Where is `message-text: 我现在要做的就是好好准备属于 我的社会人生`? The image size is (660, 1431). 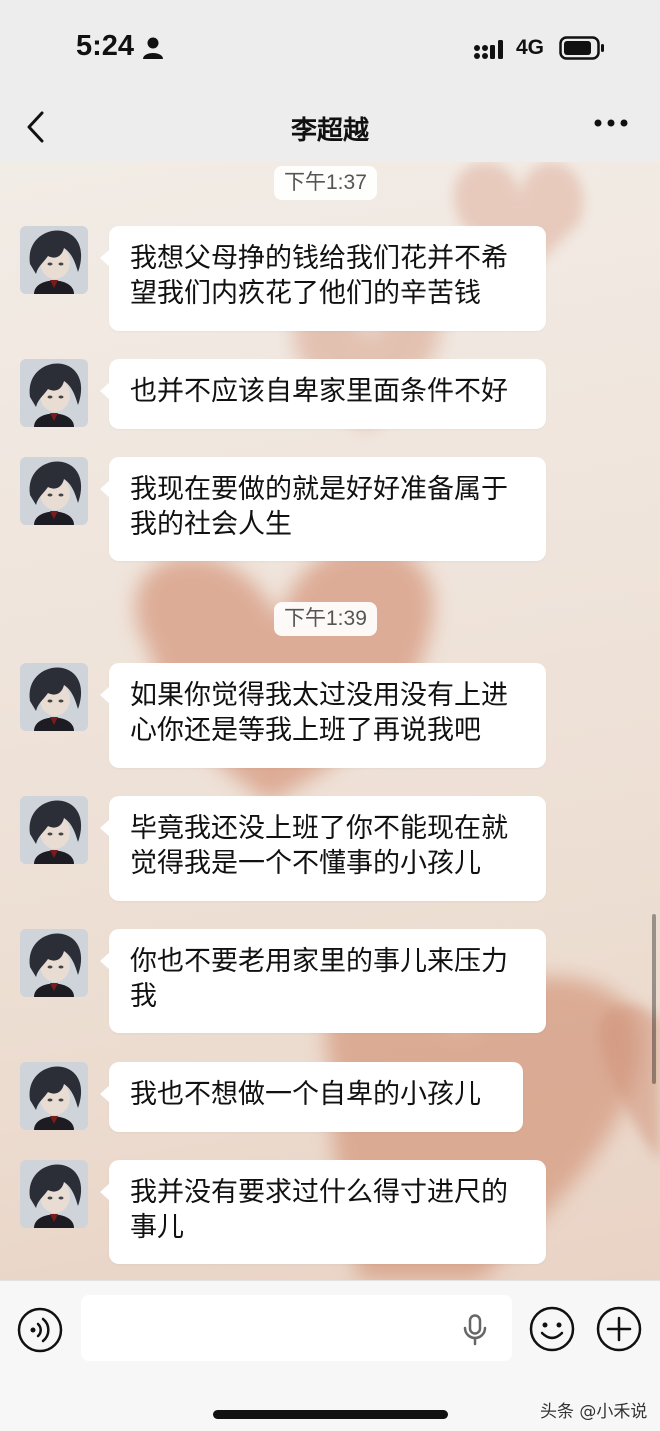
message-text: 我现在要做的就是好好准备属于 我的社会人生 is located at coordinates (319, 507).